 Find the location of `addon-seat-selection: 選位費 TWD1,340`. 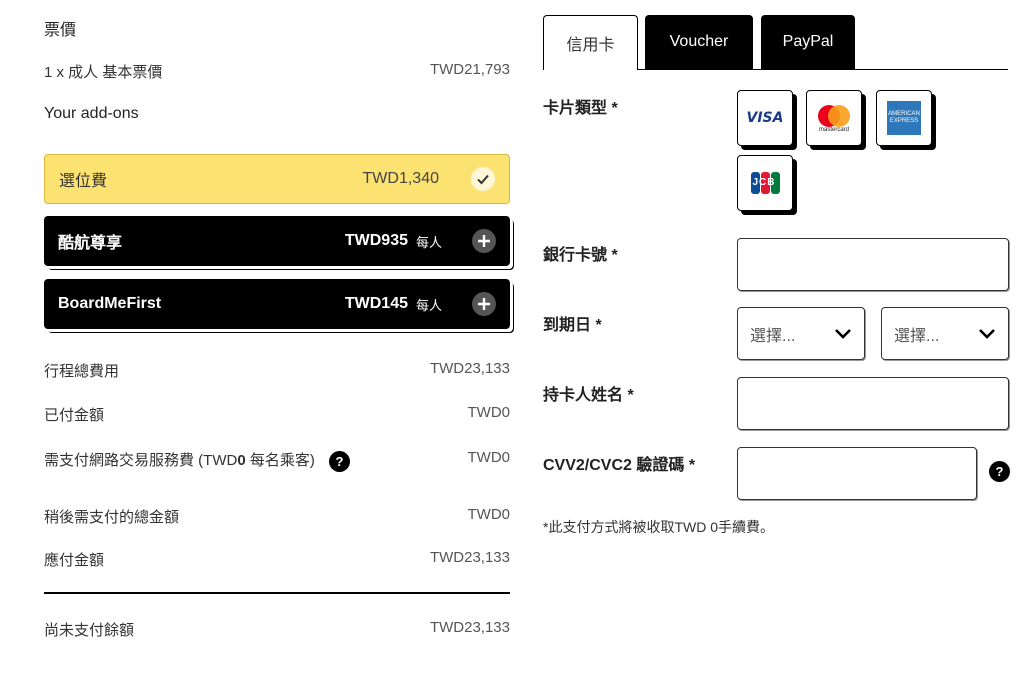

addon-seat-selection: 選位費 TWD1,340 is located at coordinates (277, 179).